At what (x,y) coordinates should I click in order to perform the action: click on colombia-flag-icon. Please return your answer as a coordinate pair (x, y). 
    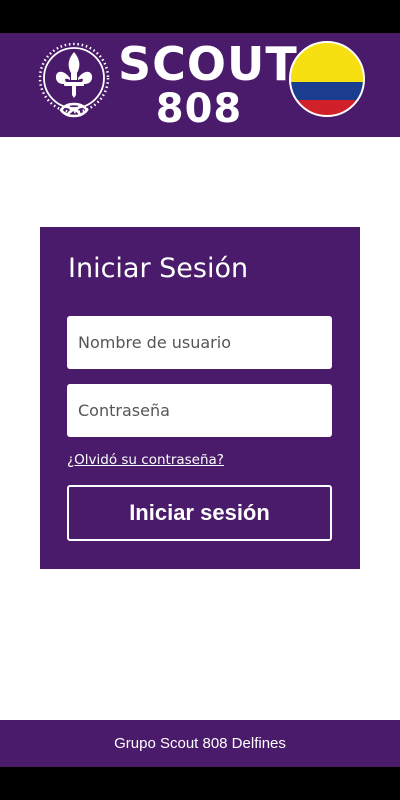
    Looking at the image, I should click on (327, 79).